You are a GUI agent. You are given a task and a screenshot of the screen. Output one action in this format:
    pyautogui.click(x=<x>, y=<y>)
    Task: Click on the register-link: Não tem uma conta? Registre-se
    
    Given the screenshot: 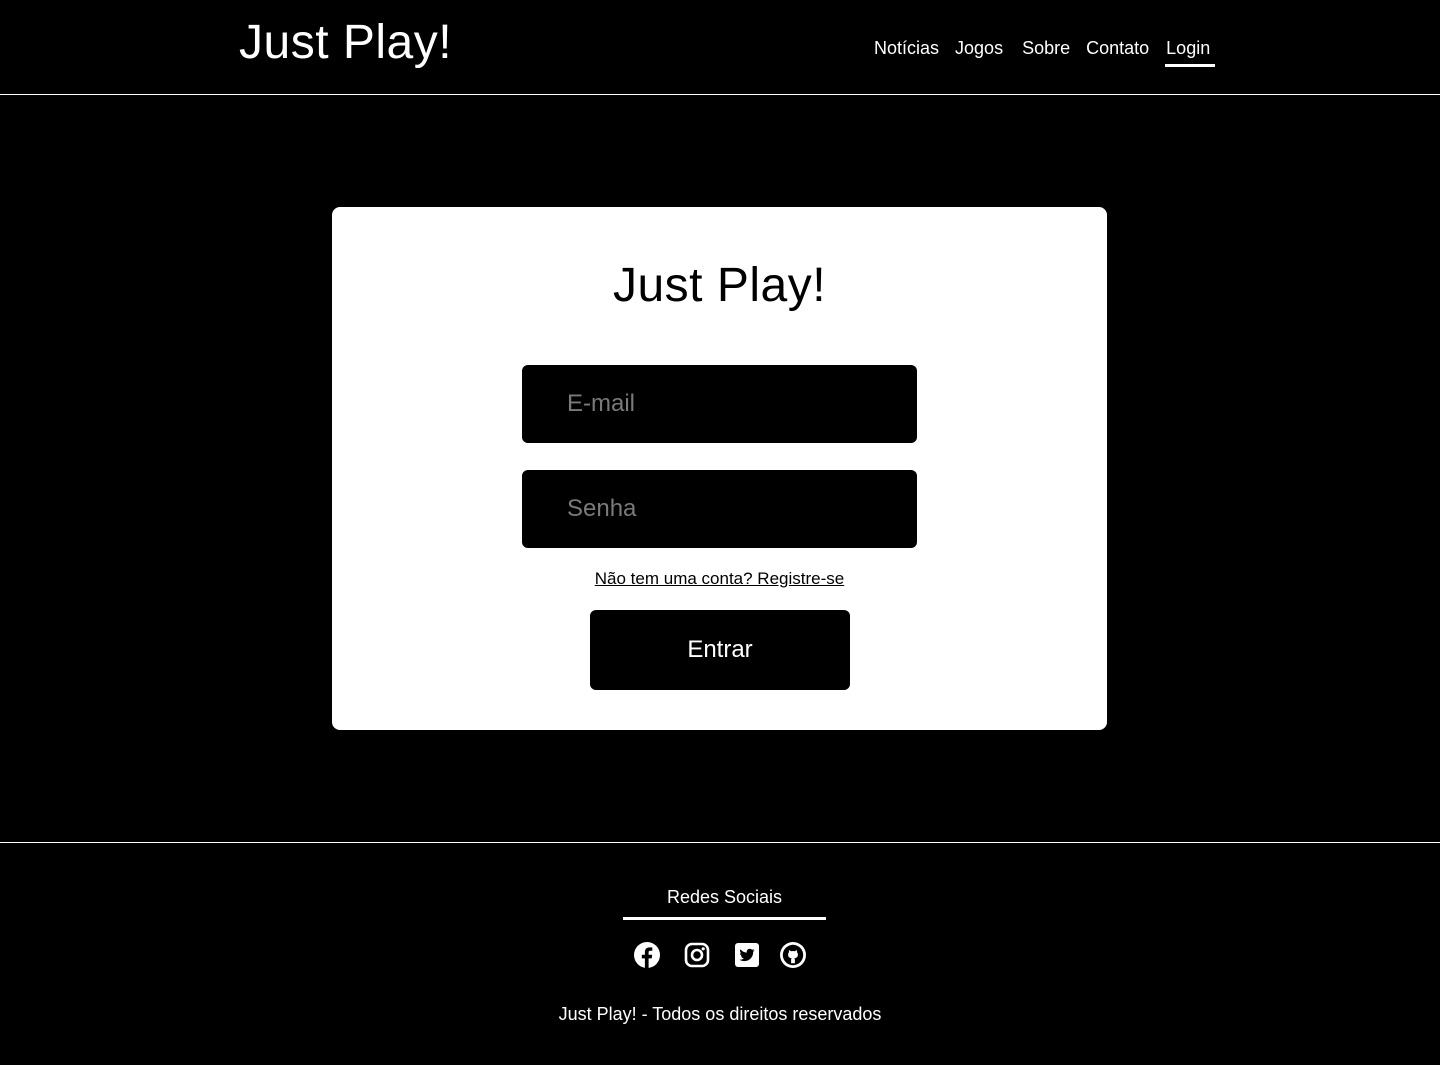 What is the action you would take?
    pyautogui.click(x=719, y=579)
    